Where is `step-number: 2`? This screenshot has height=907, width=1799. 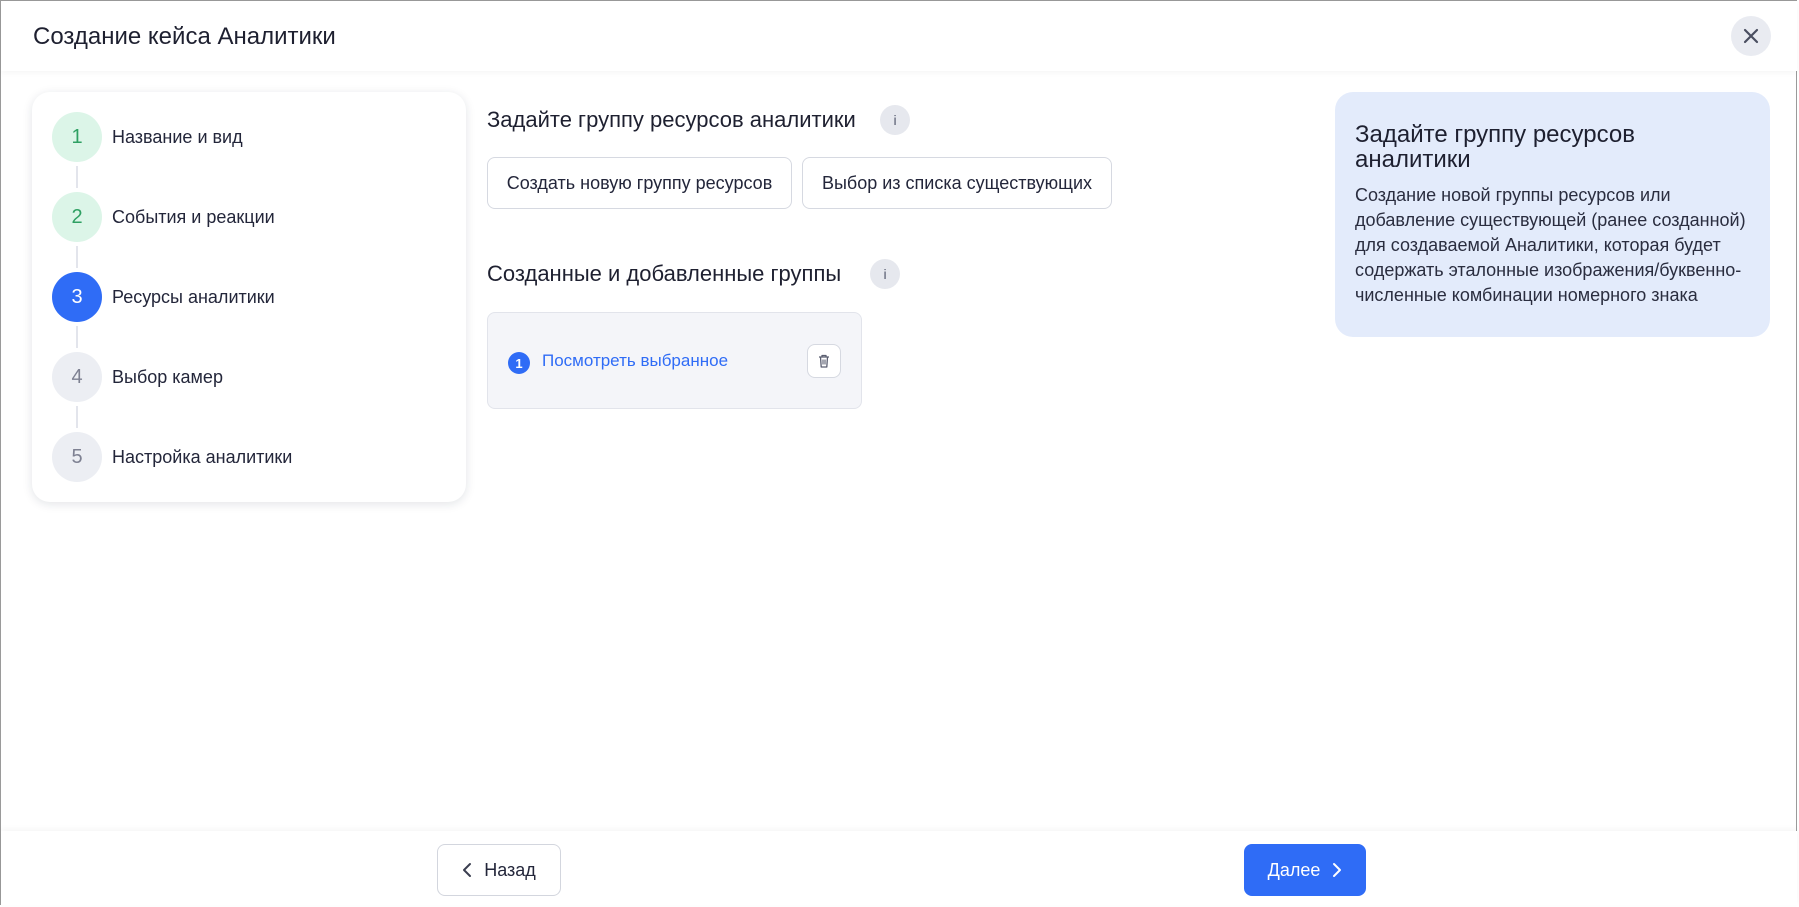
step-number: 2 is located at coordinates (77, 217).